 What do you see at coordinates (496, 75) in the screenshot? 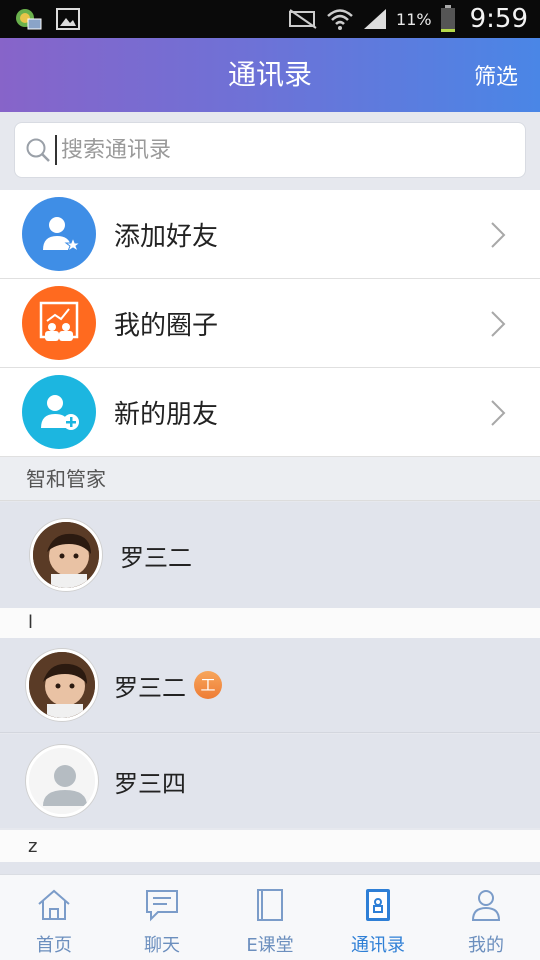
I see `filter-button: 筛选` at bounding box center [496, 75].